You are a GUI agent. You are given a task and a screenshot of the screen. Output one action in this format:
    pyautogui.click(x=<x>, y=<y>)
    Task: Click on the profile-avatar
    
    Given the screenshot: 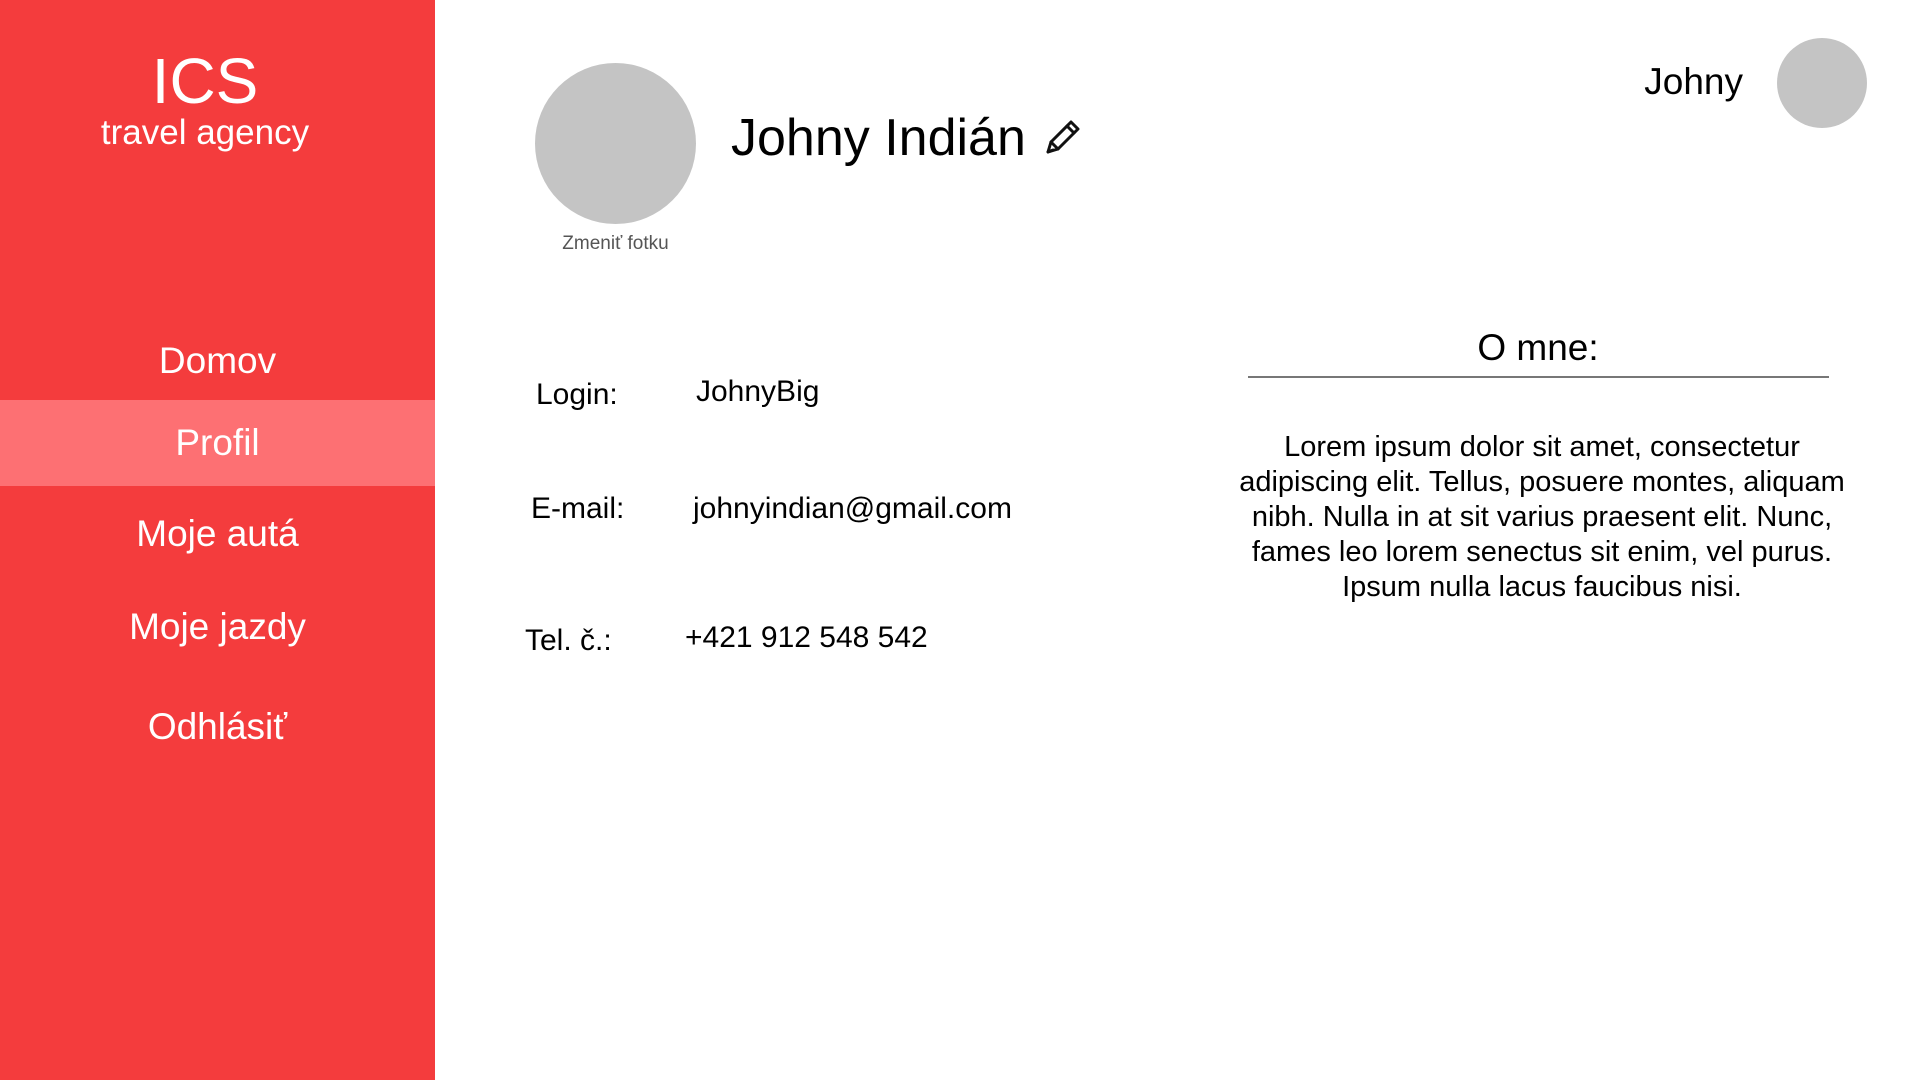 What is the action you would take?
    pyautogui.click(x=615, y=143)
    